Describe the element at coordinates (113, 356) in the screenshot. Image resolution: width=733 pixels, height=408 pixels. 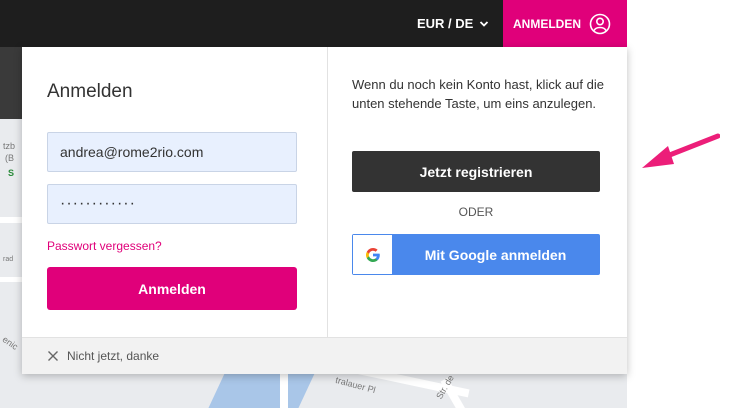
I see `dismiss-label: Nicht jetzt, danke` at that location.